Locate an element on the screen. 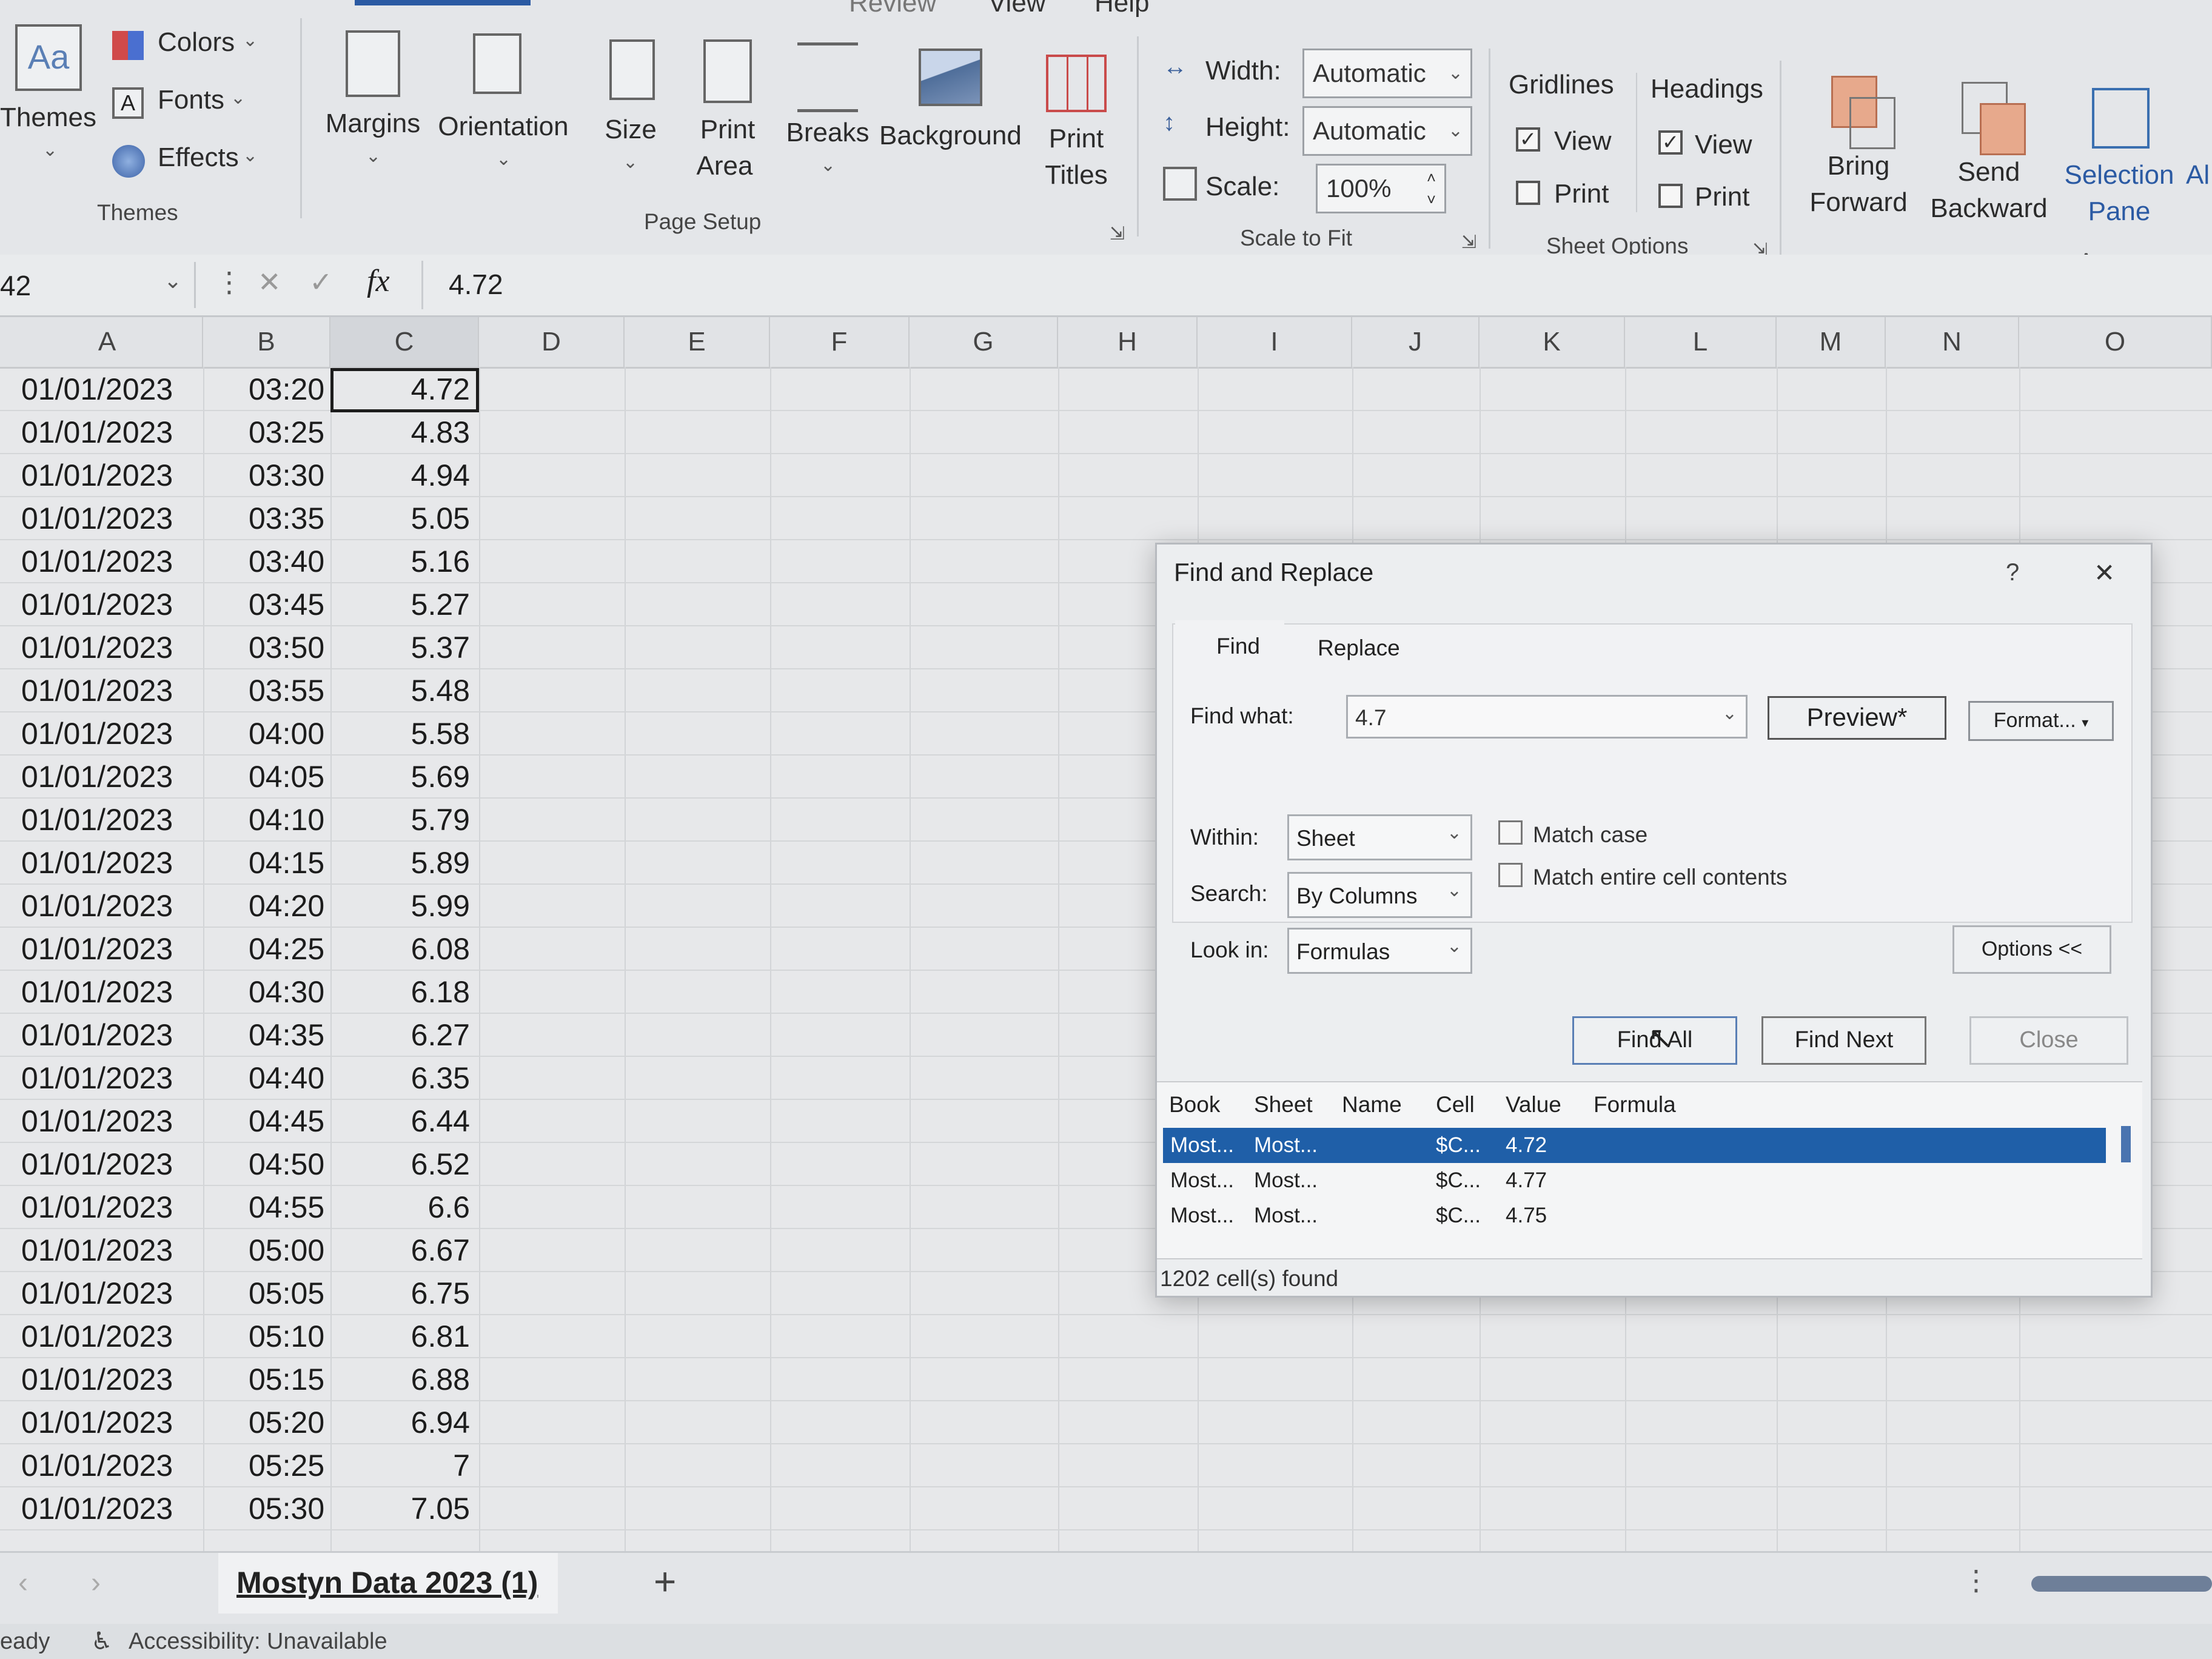  spin-down-icon: ˅ is located at coordinates (1431, 199).